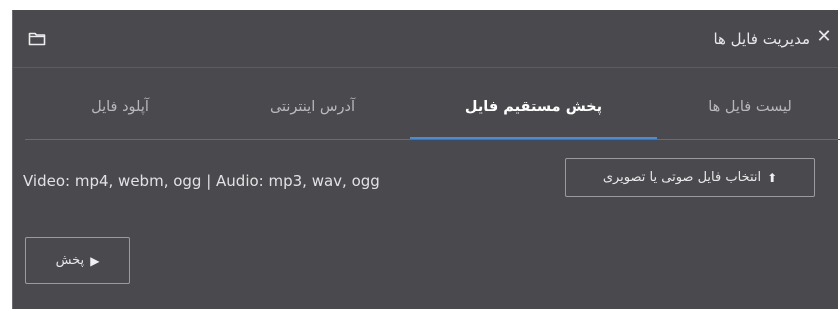  What do you see at coordinates (37, 38) in the screenshot?
I see `folder-icon` at bounding box center [37, 38].